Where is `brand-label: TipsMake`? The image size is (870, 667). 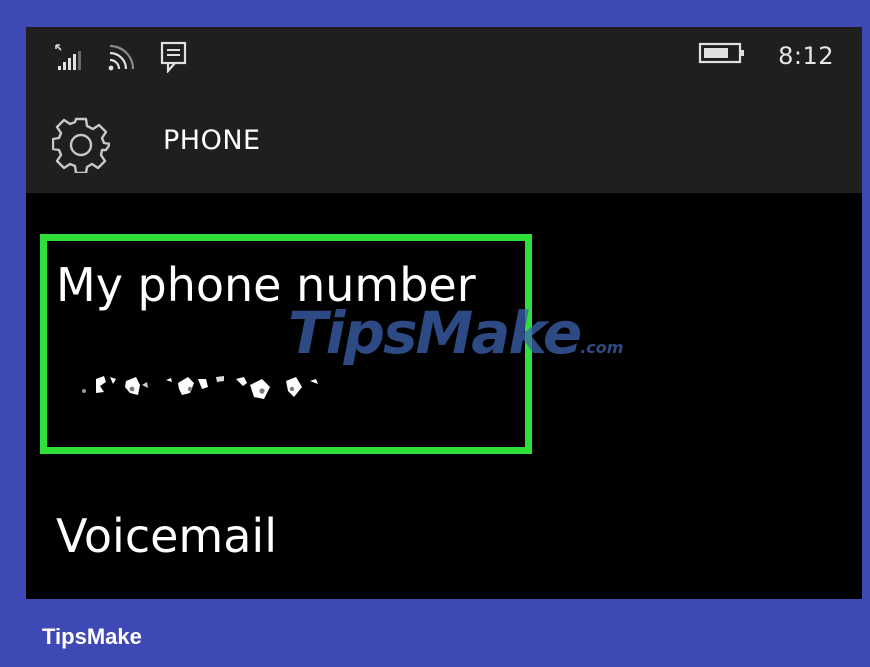 brand-label: TipsMake is located at coordinates (92, 636).